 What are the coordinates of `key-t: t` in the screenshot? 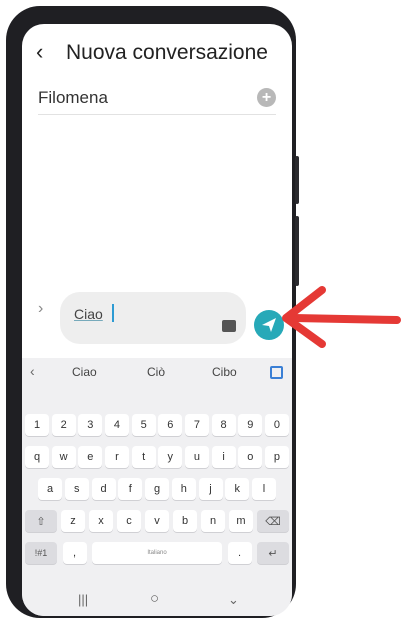 It's located at (143, 457).